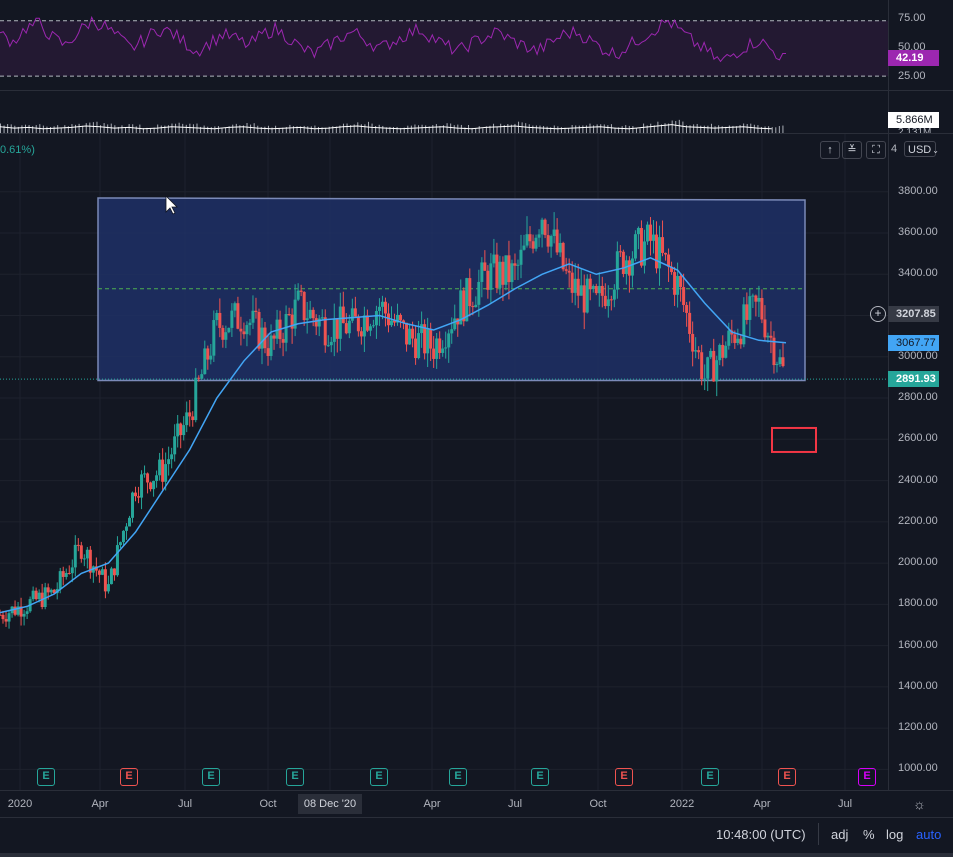 This screenshot has width=953, height=857. What do you see at coordinates (918, 232) in the screenshot?
I see `price-tick-label: 3600.00` at bounding box center [918, 232].